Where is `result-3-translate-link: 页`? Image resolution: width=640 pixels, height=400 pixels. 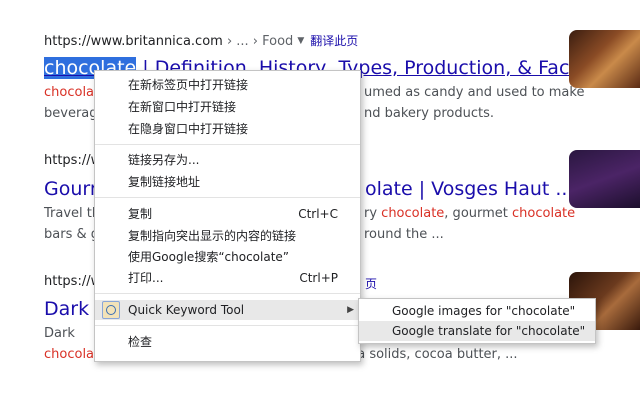 result-3-translate-link: 页 is located at coordinates (371, 283).